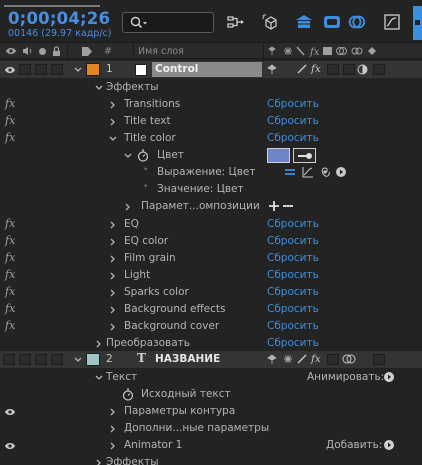 The width and height of the screenshot is (422, 465). What do you see at coordinates (211, 155) in the screenshot?
I see `property-row-color: Цвет` at bounding box center [211, 155].